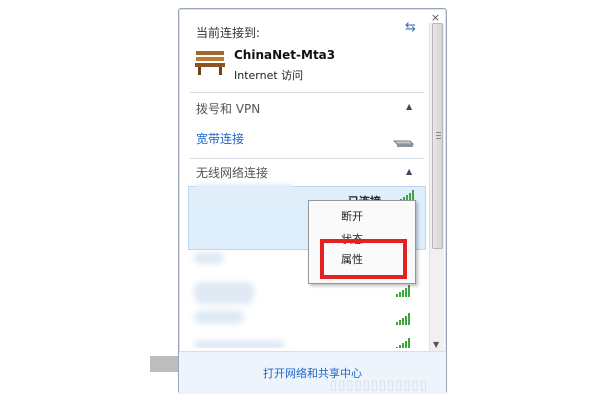 This screenshot has height=400, width=600. I want to click on current-connection-label: 当前连接到:, so click(228, 33).